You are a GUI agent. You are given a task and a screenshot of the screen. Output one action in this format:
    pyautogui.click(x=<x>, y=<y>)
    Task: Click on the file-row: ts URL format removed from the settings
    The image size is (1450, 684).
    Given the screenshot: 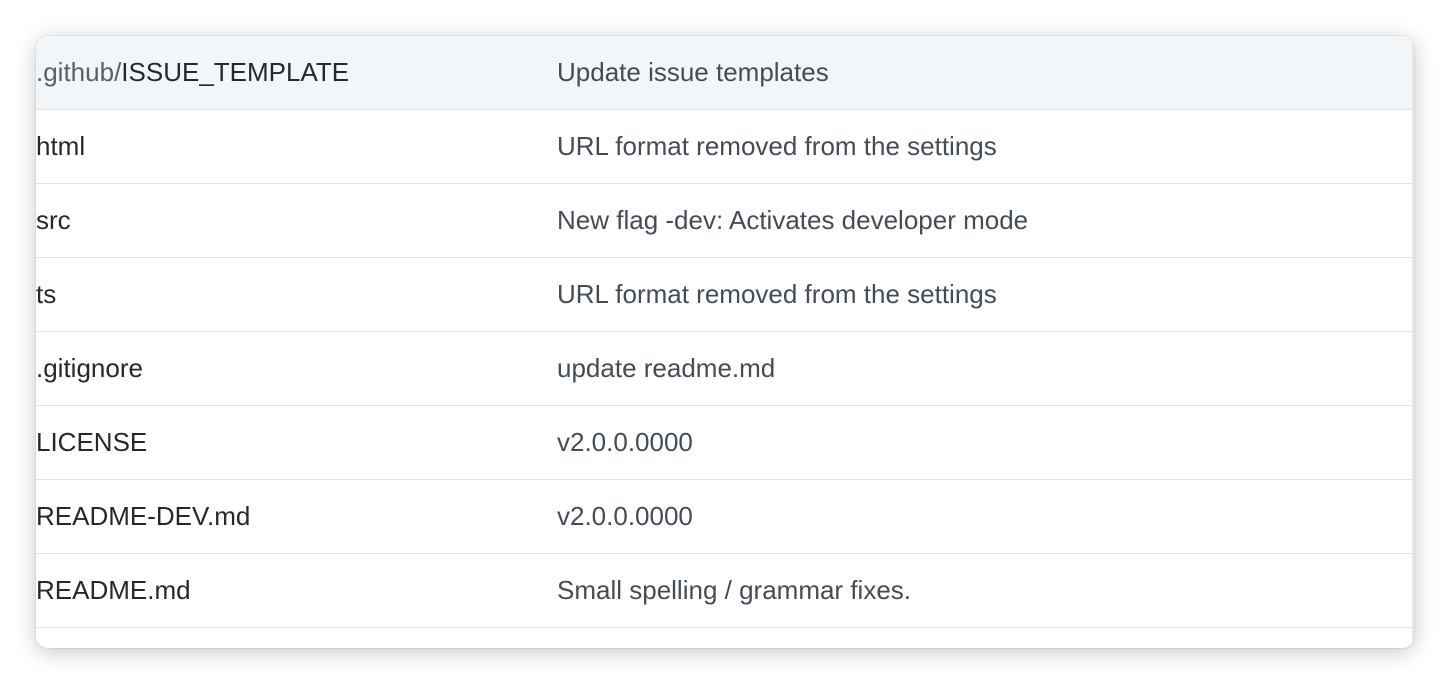 What is the action you would take?
    pyautogui.click(x=725, y=295)
    